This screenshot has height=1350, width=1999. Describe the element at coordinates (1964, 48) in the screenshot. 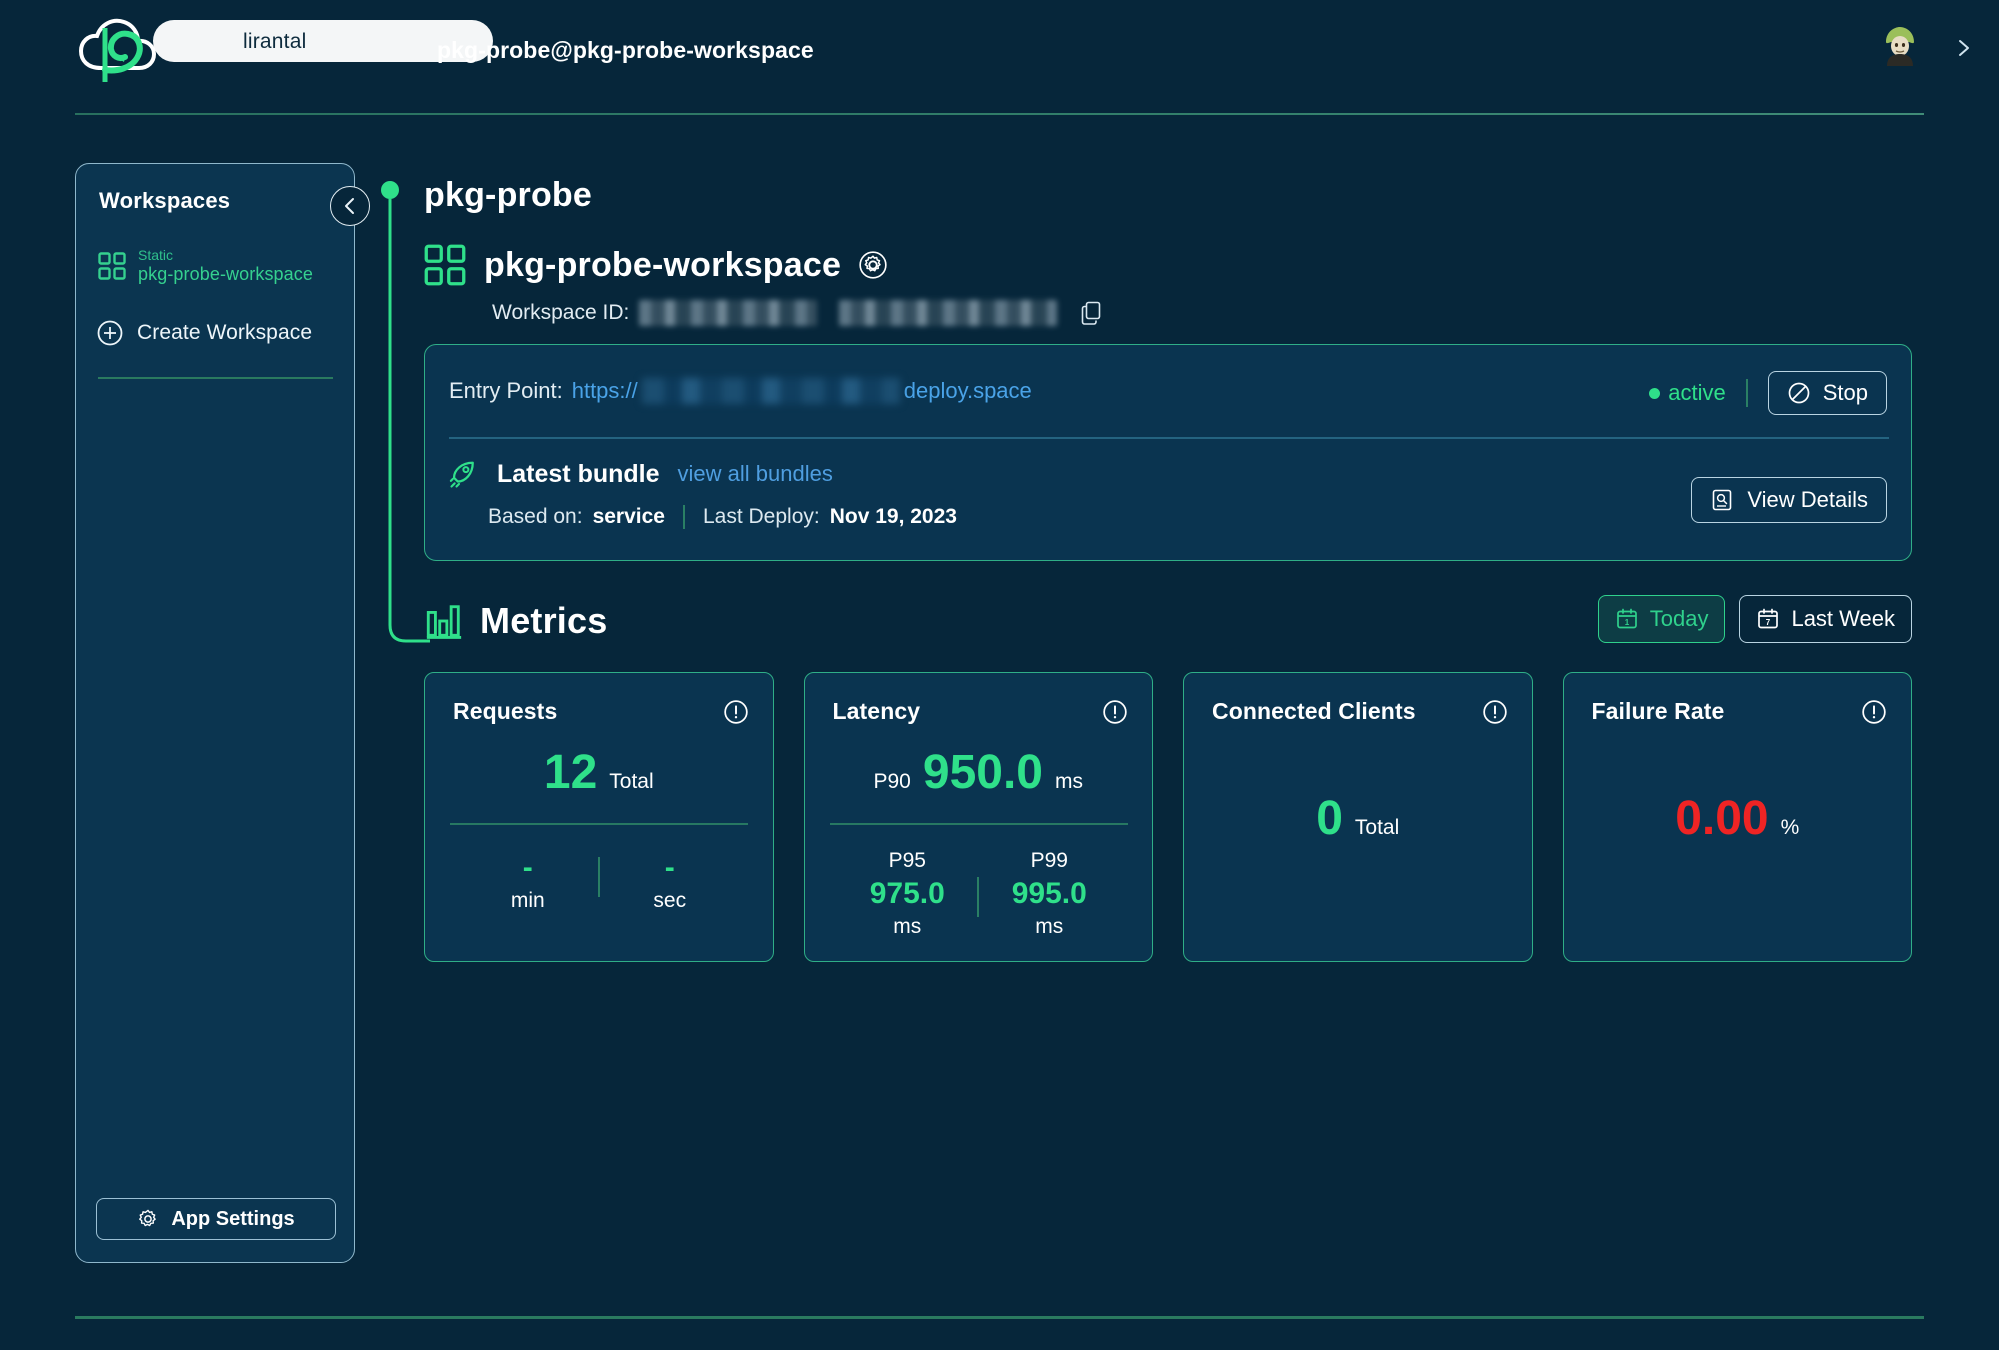

I see `chevron-right-icon` at that location.